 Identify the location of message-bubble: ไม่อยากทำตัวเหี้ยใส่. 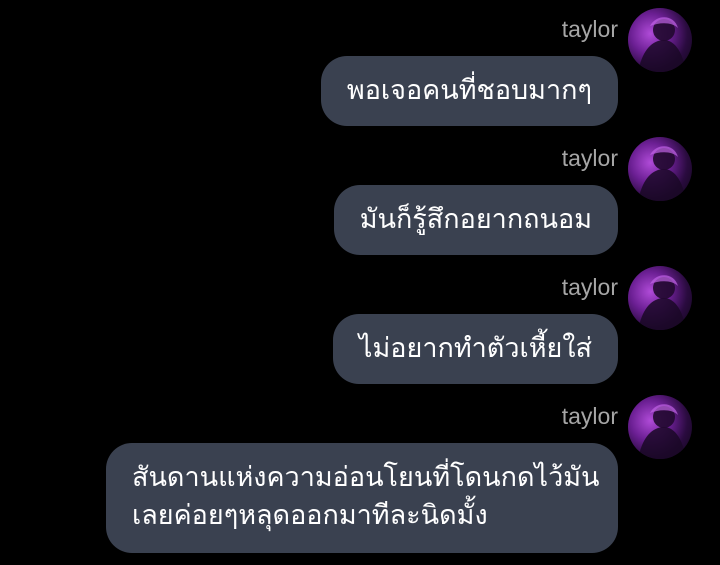
(475, 349).